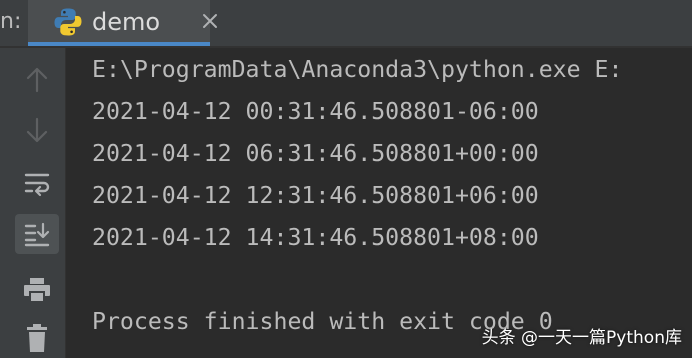 This screenshot has height=358, width=692. I want to click on console-line: 2021-04-12 14:31:46.508801+08:00, so click(315, 237).